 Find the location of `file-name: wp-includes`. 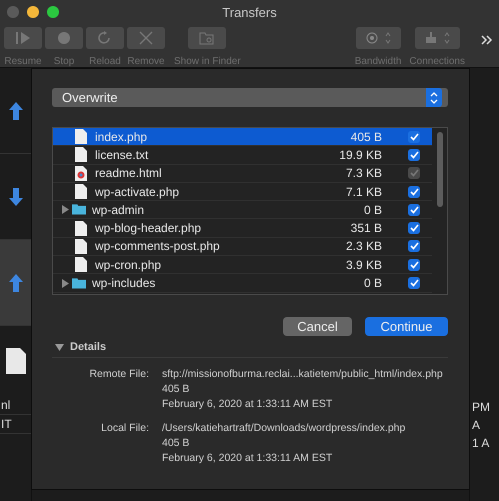

file-name: wp-includes is located at coordinates (124, 283).